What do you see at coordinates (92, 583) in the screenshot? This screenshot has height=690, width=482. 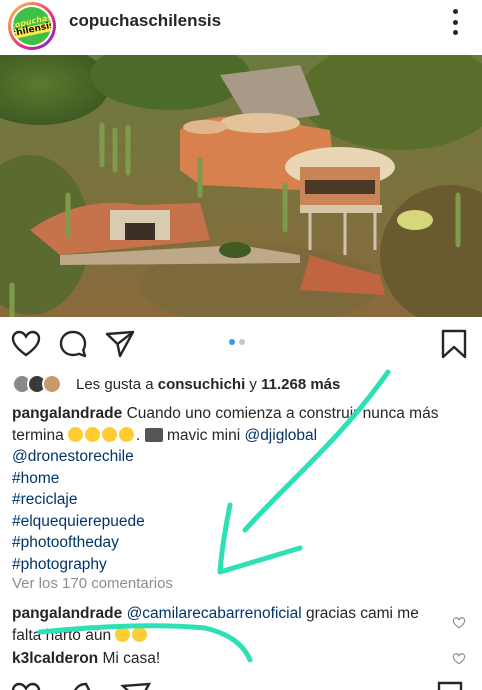 I see `view-all-comments-link: Ver los 170 comentarios` at bounding box center [92, 583].